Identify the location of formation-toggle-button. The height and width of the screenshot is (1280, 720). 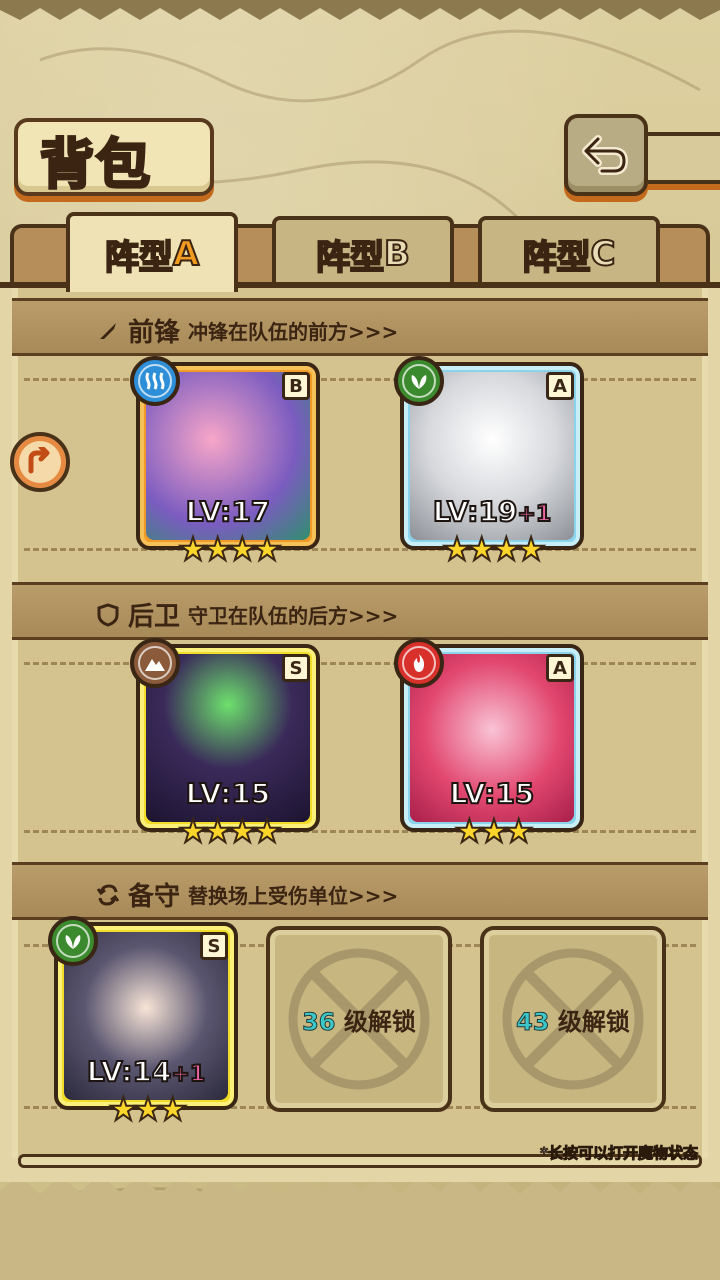
(40, 462).